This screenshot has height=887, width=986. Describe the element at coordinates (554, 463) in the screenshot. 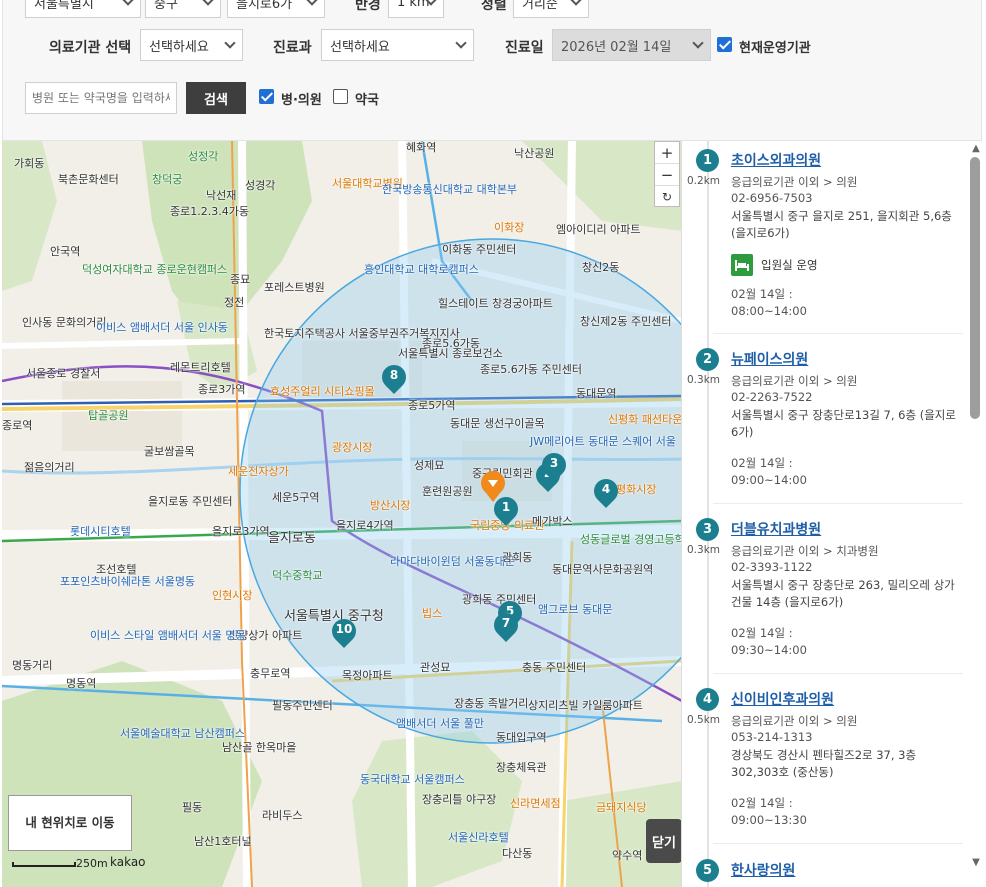

I see `pin-number: 3` at that location.